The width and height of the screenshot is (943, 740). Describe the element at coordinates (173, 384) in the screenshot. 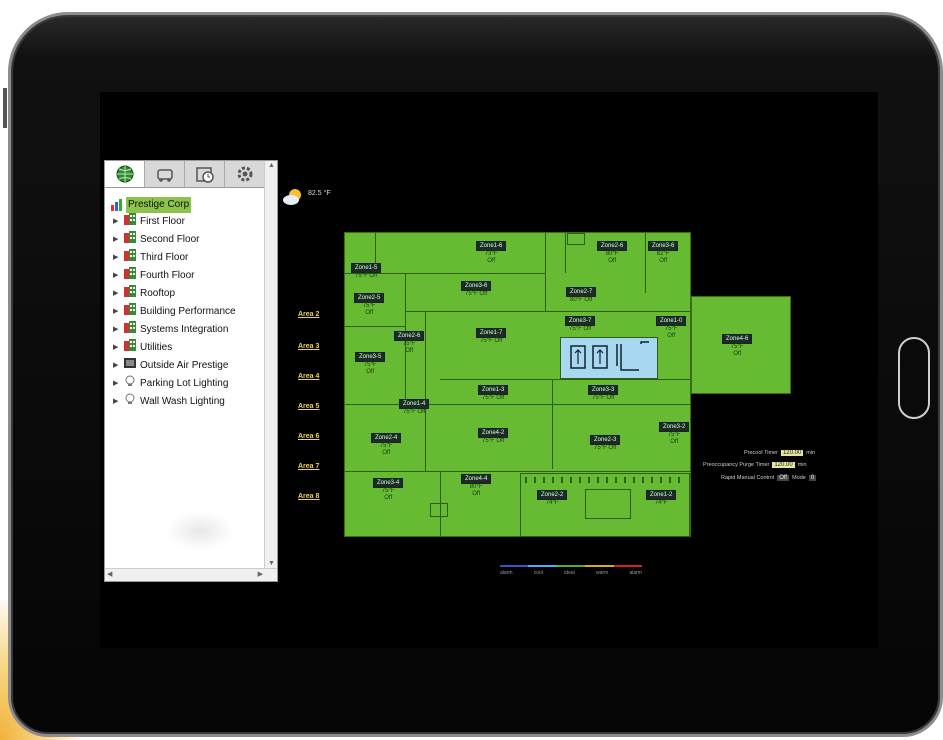

I see `tree-item: ▶ Parking Lot Lighting` at that location.